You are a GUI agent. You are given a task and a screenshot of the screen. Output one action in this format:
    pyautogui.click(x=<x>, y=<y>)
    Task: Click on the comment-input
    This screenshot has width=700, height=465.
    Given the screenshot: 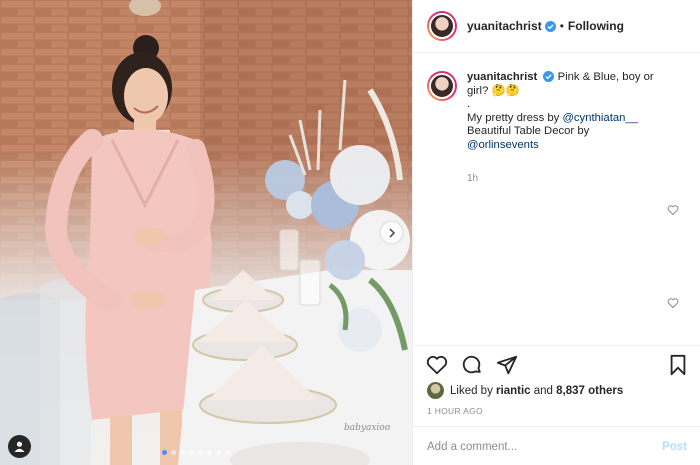 What is the action you would take?
    pyautogui.click(x=537, y=446)
    